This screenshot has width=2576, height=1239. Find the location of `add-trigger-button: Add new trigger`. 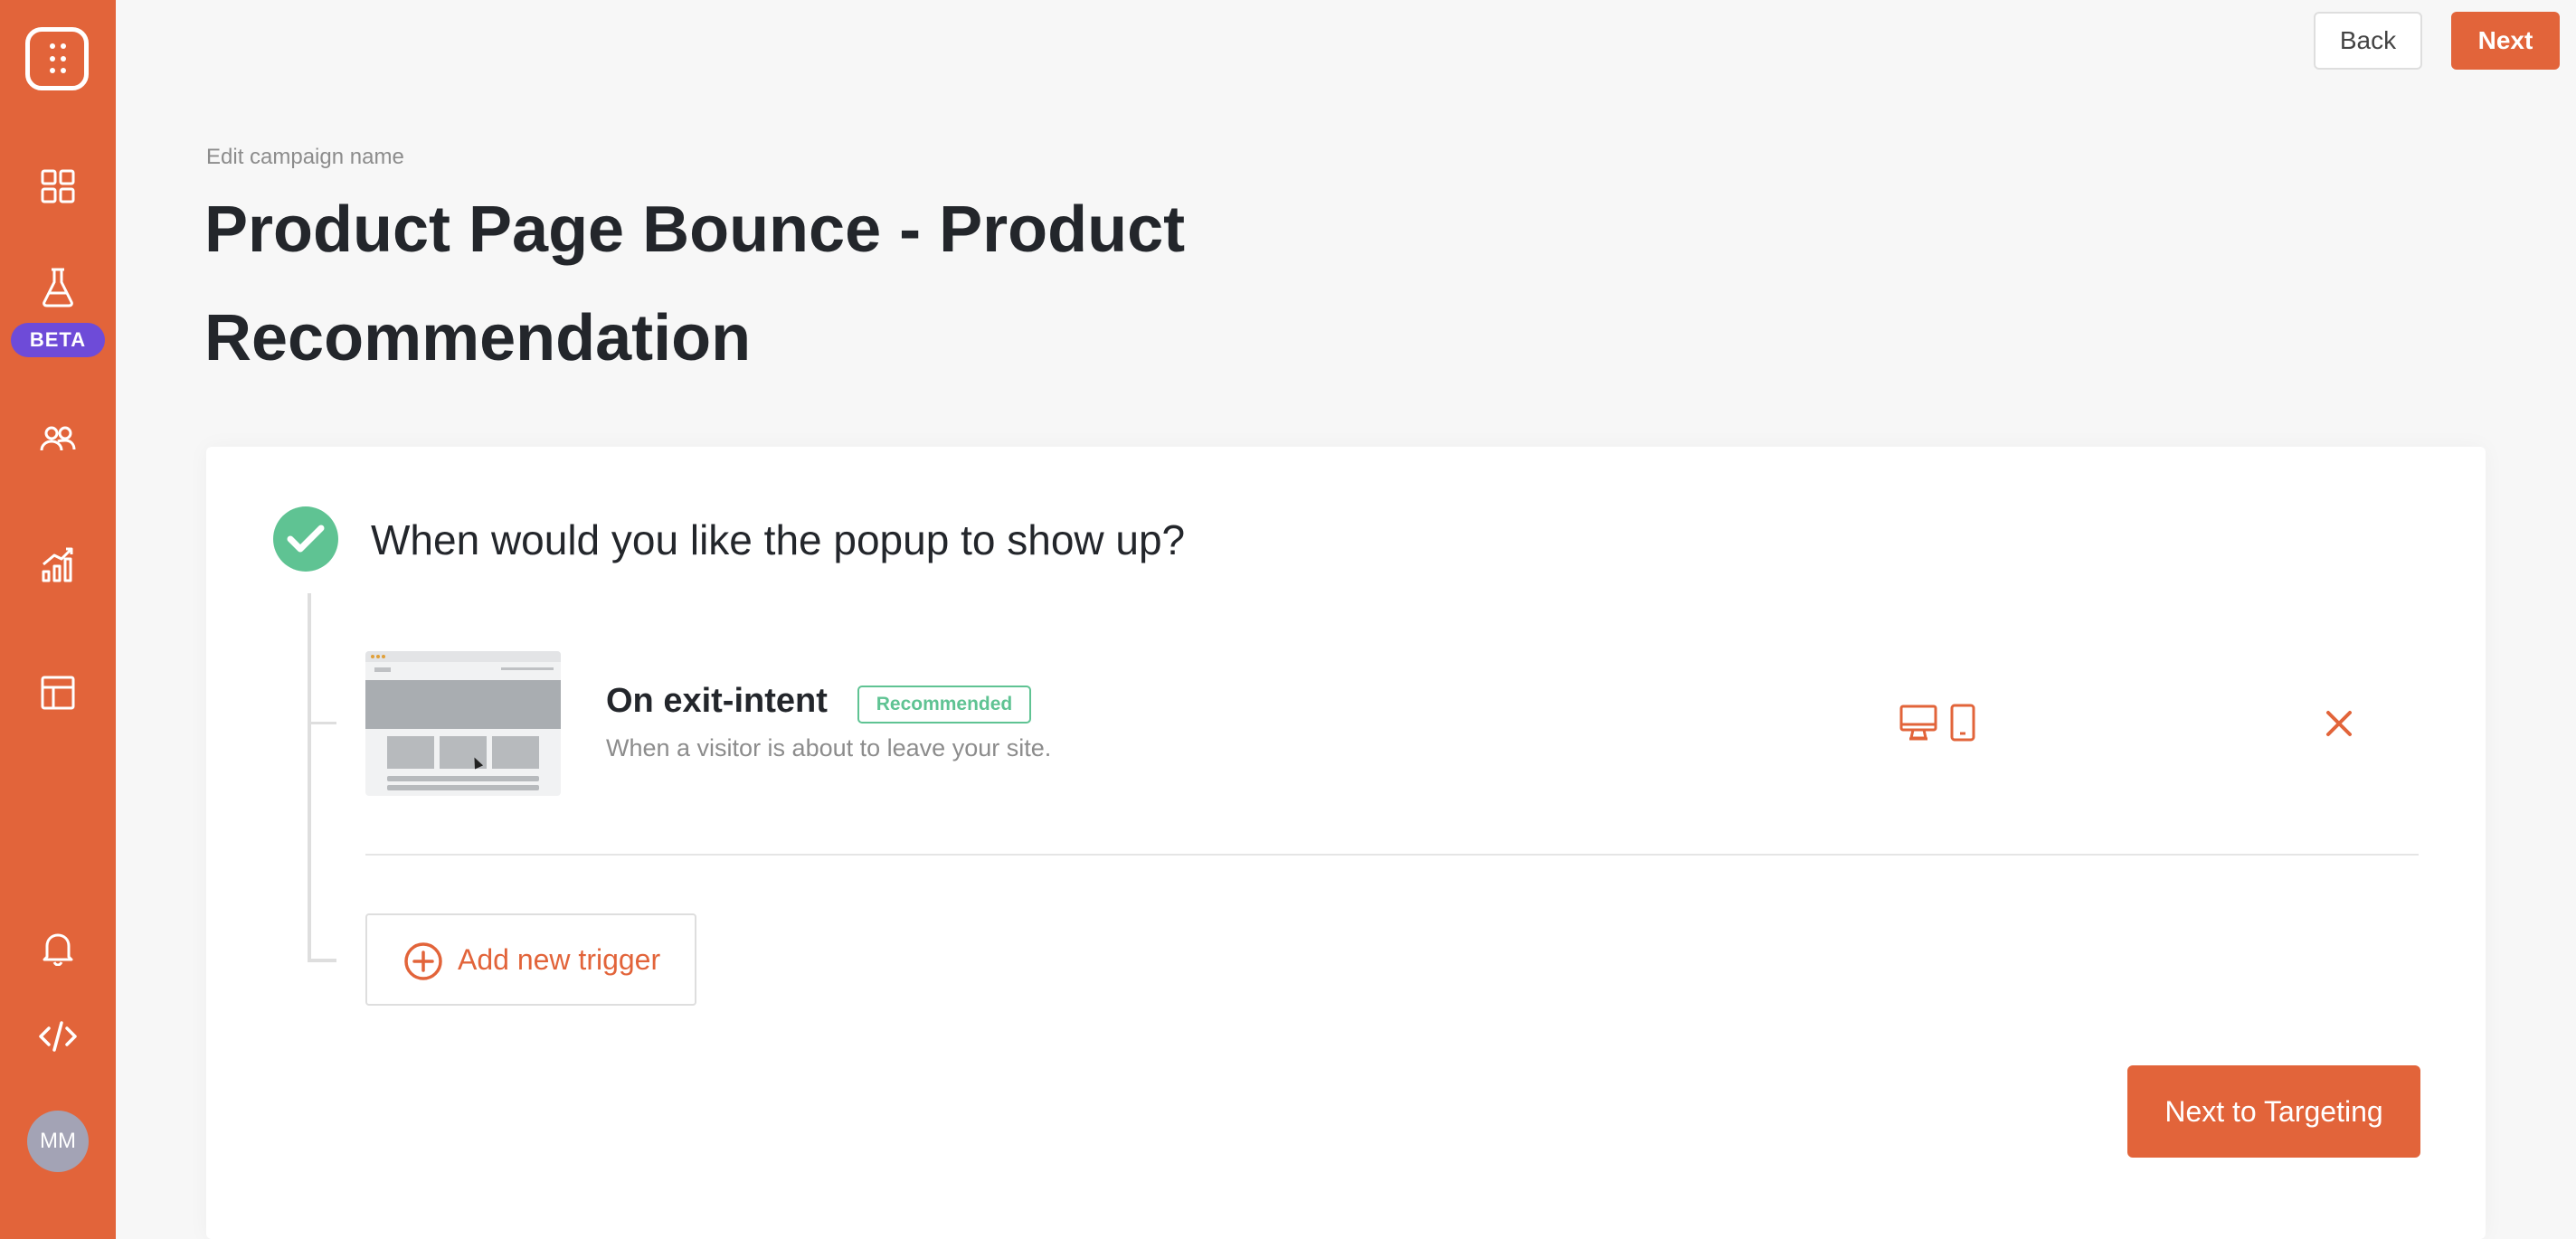

add-trigger-button: Add new trigger is located at coordinates (530, 959).